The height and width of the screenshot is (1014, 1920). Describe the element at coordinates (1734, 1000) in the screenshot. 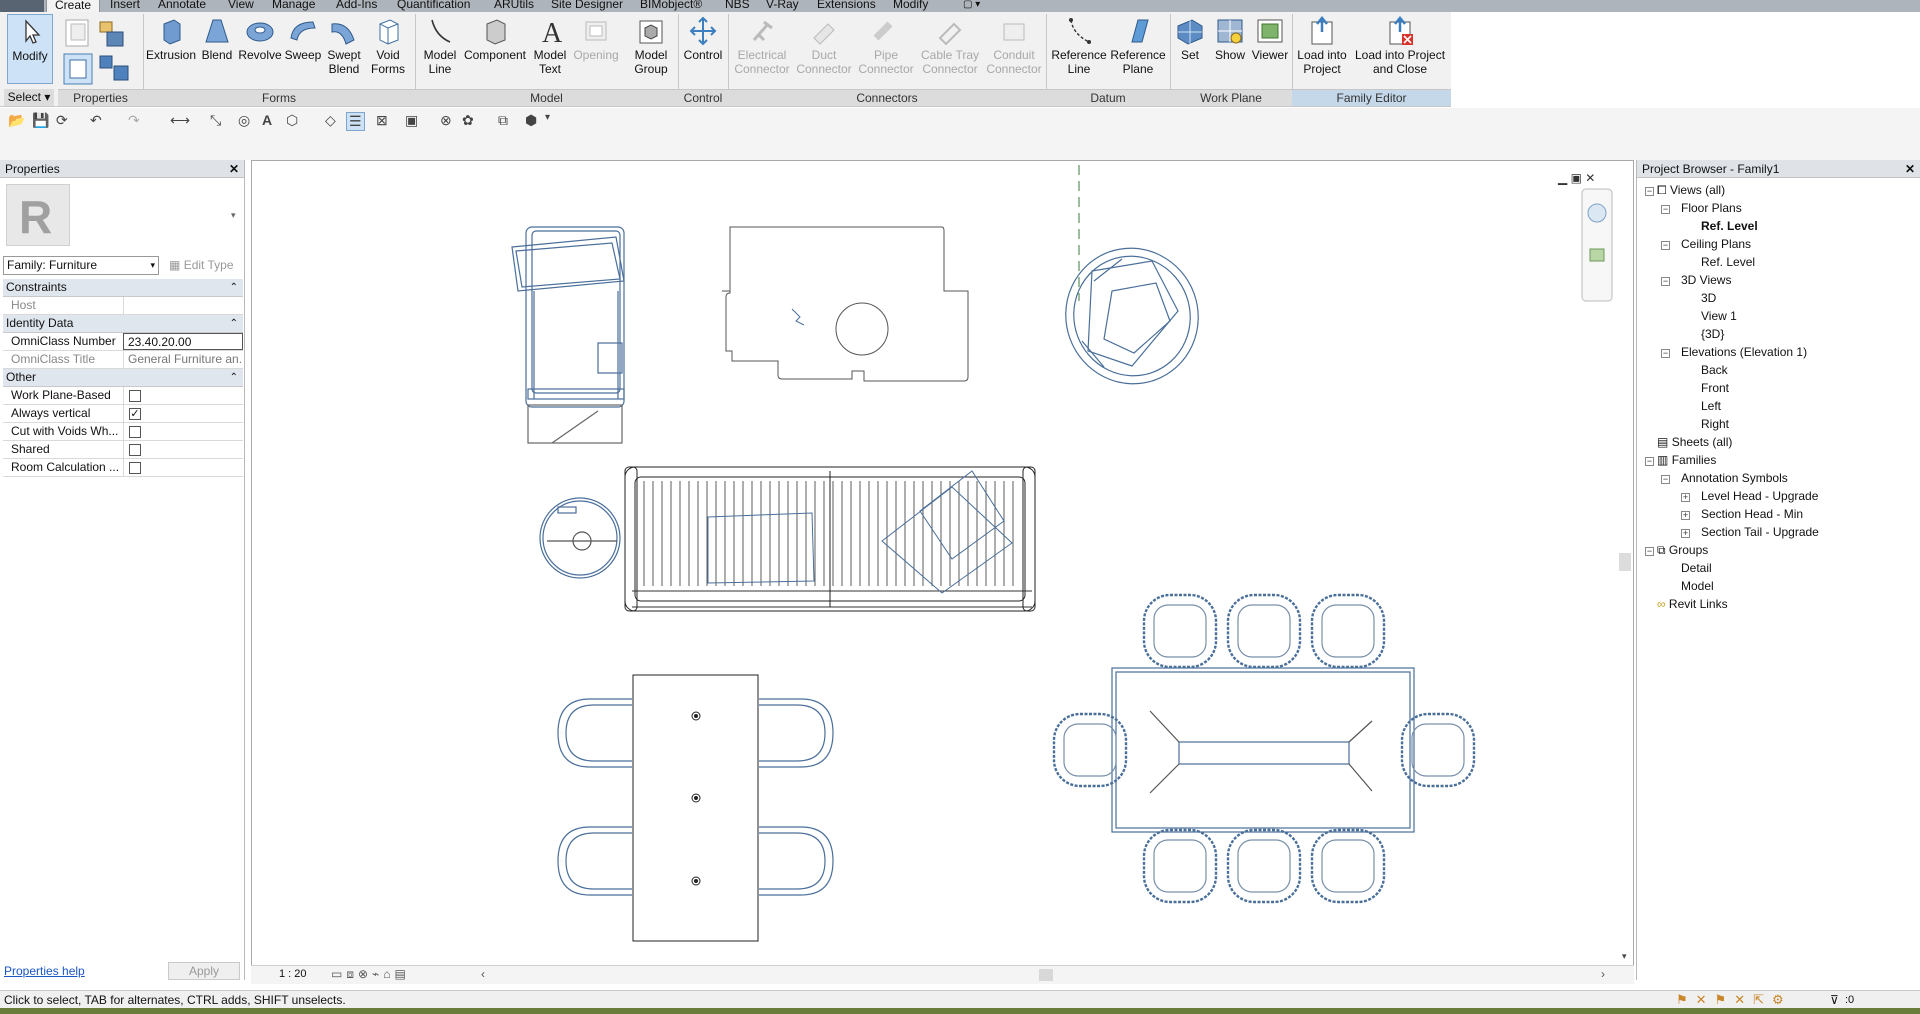

I see `selection-filter-icons: ⚑✕⚑✕⇱⚙` at that location.